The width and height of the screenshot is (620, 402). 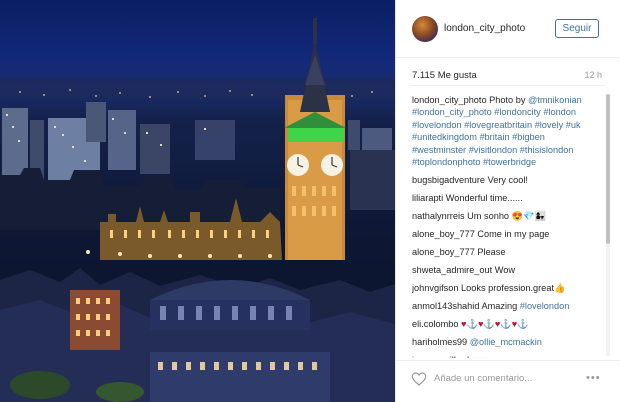 I want to click on comment: bugsbigadventure Very cool!, so click(x=506, y=180).